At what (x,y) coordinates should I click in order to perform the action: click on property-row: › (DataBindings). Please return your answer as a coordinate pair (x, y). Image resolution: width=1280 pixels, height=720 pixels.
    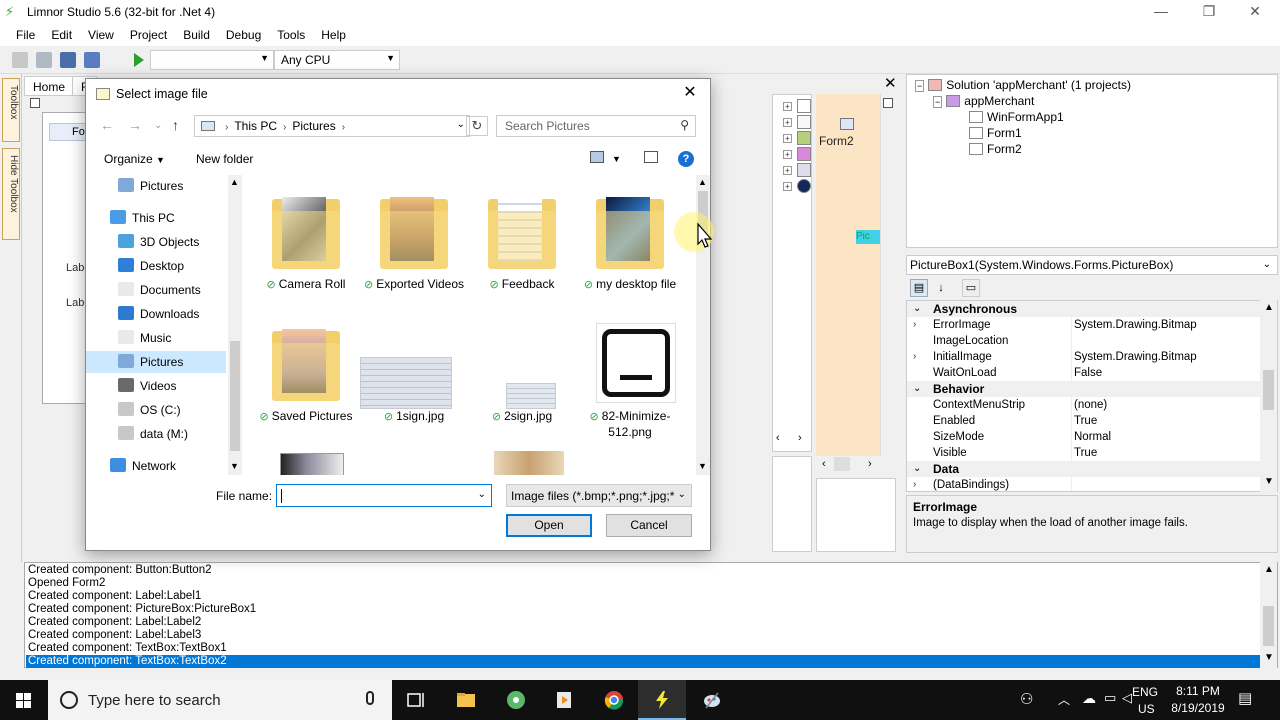
    Looking at the image, I should click on (1085, 484).